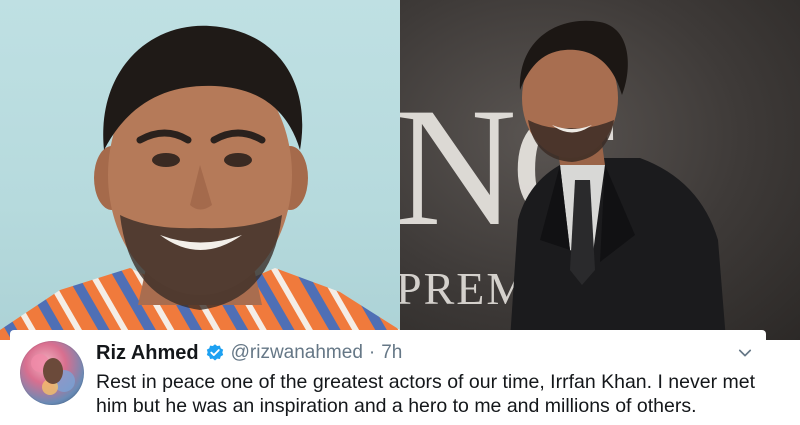 Image resolution: width=800 pixels, height=425 pixels. I want to click on chevron-down-icon, so click(745, 353).